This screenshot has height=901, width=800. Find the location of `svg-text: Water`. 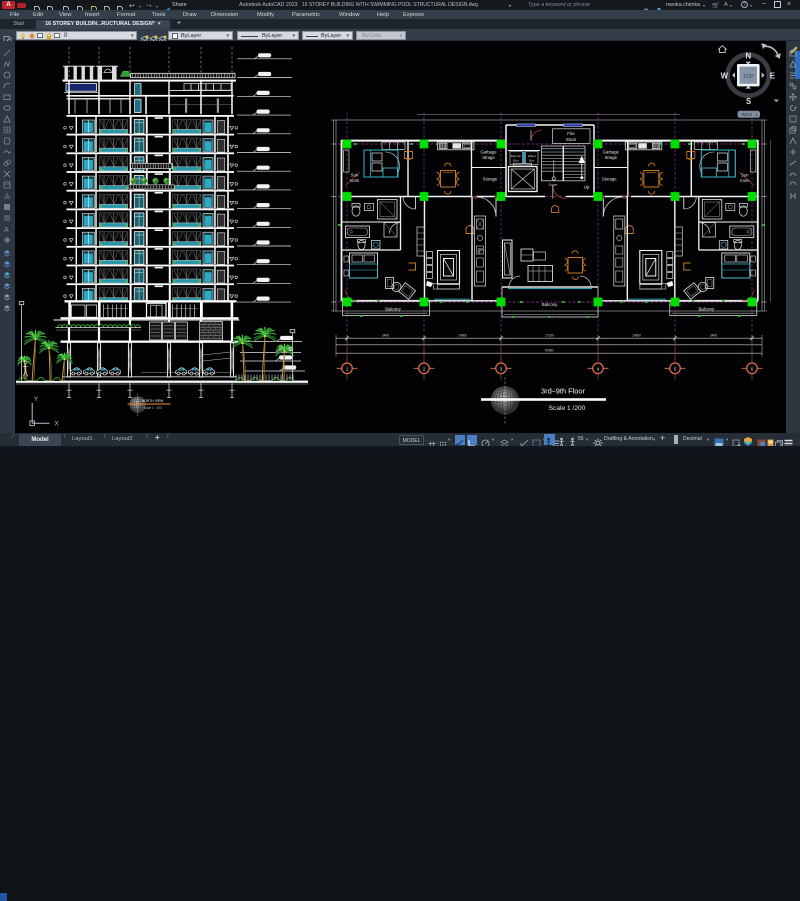

svg-text: Water is located at coordinates (532, 156).